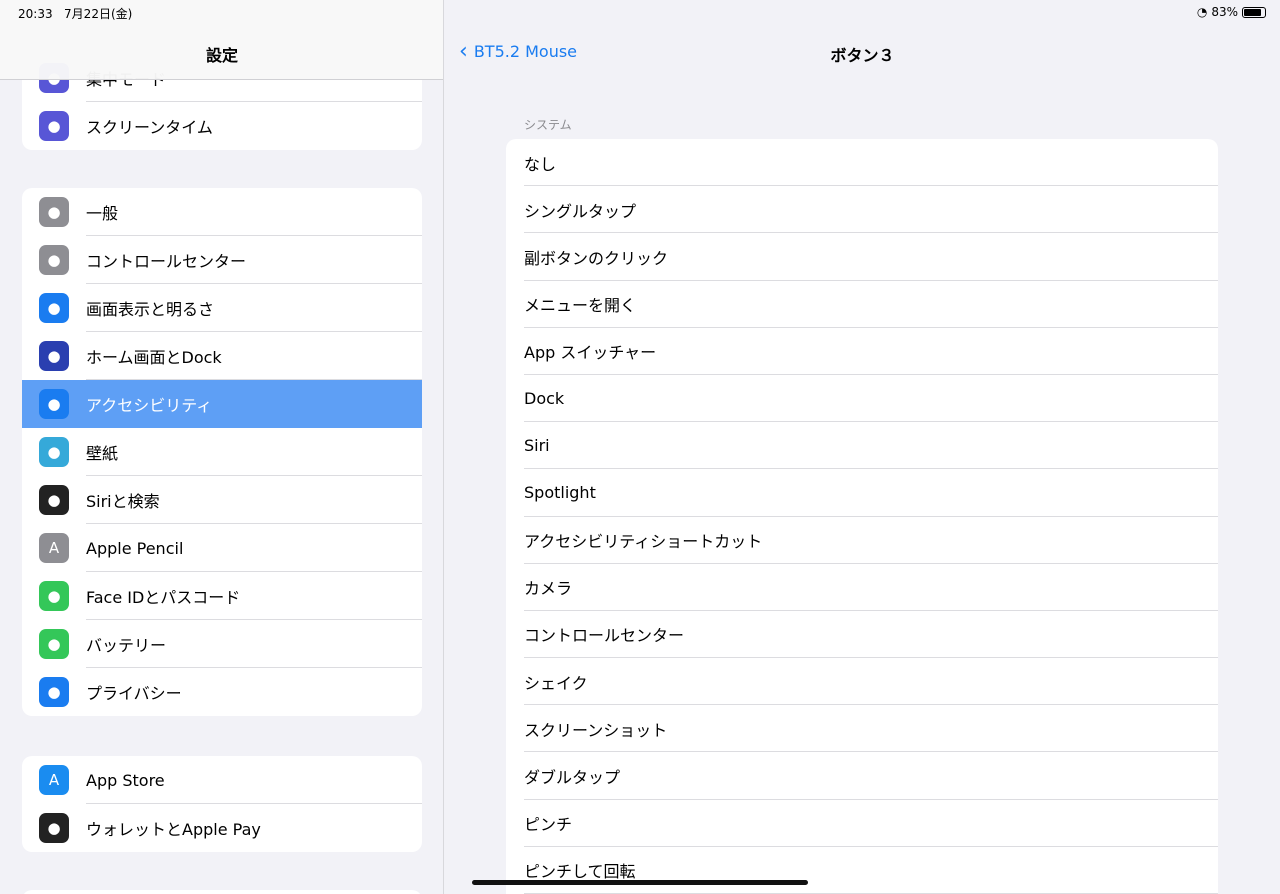 The width and height of the screenshot is (1280, 894). Describe the element at coordinates (54, 452) in the screenshot. I see `flower-icon: ●` at that location.